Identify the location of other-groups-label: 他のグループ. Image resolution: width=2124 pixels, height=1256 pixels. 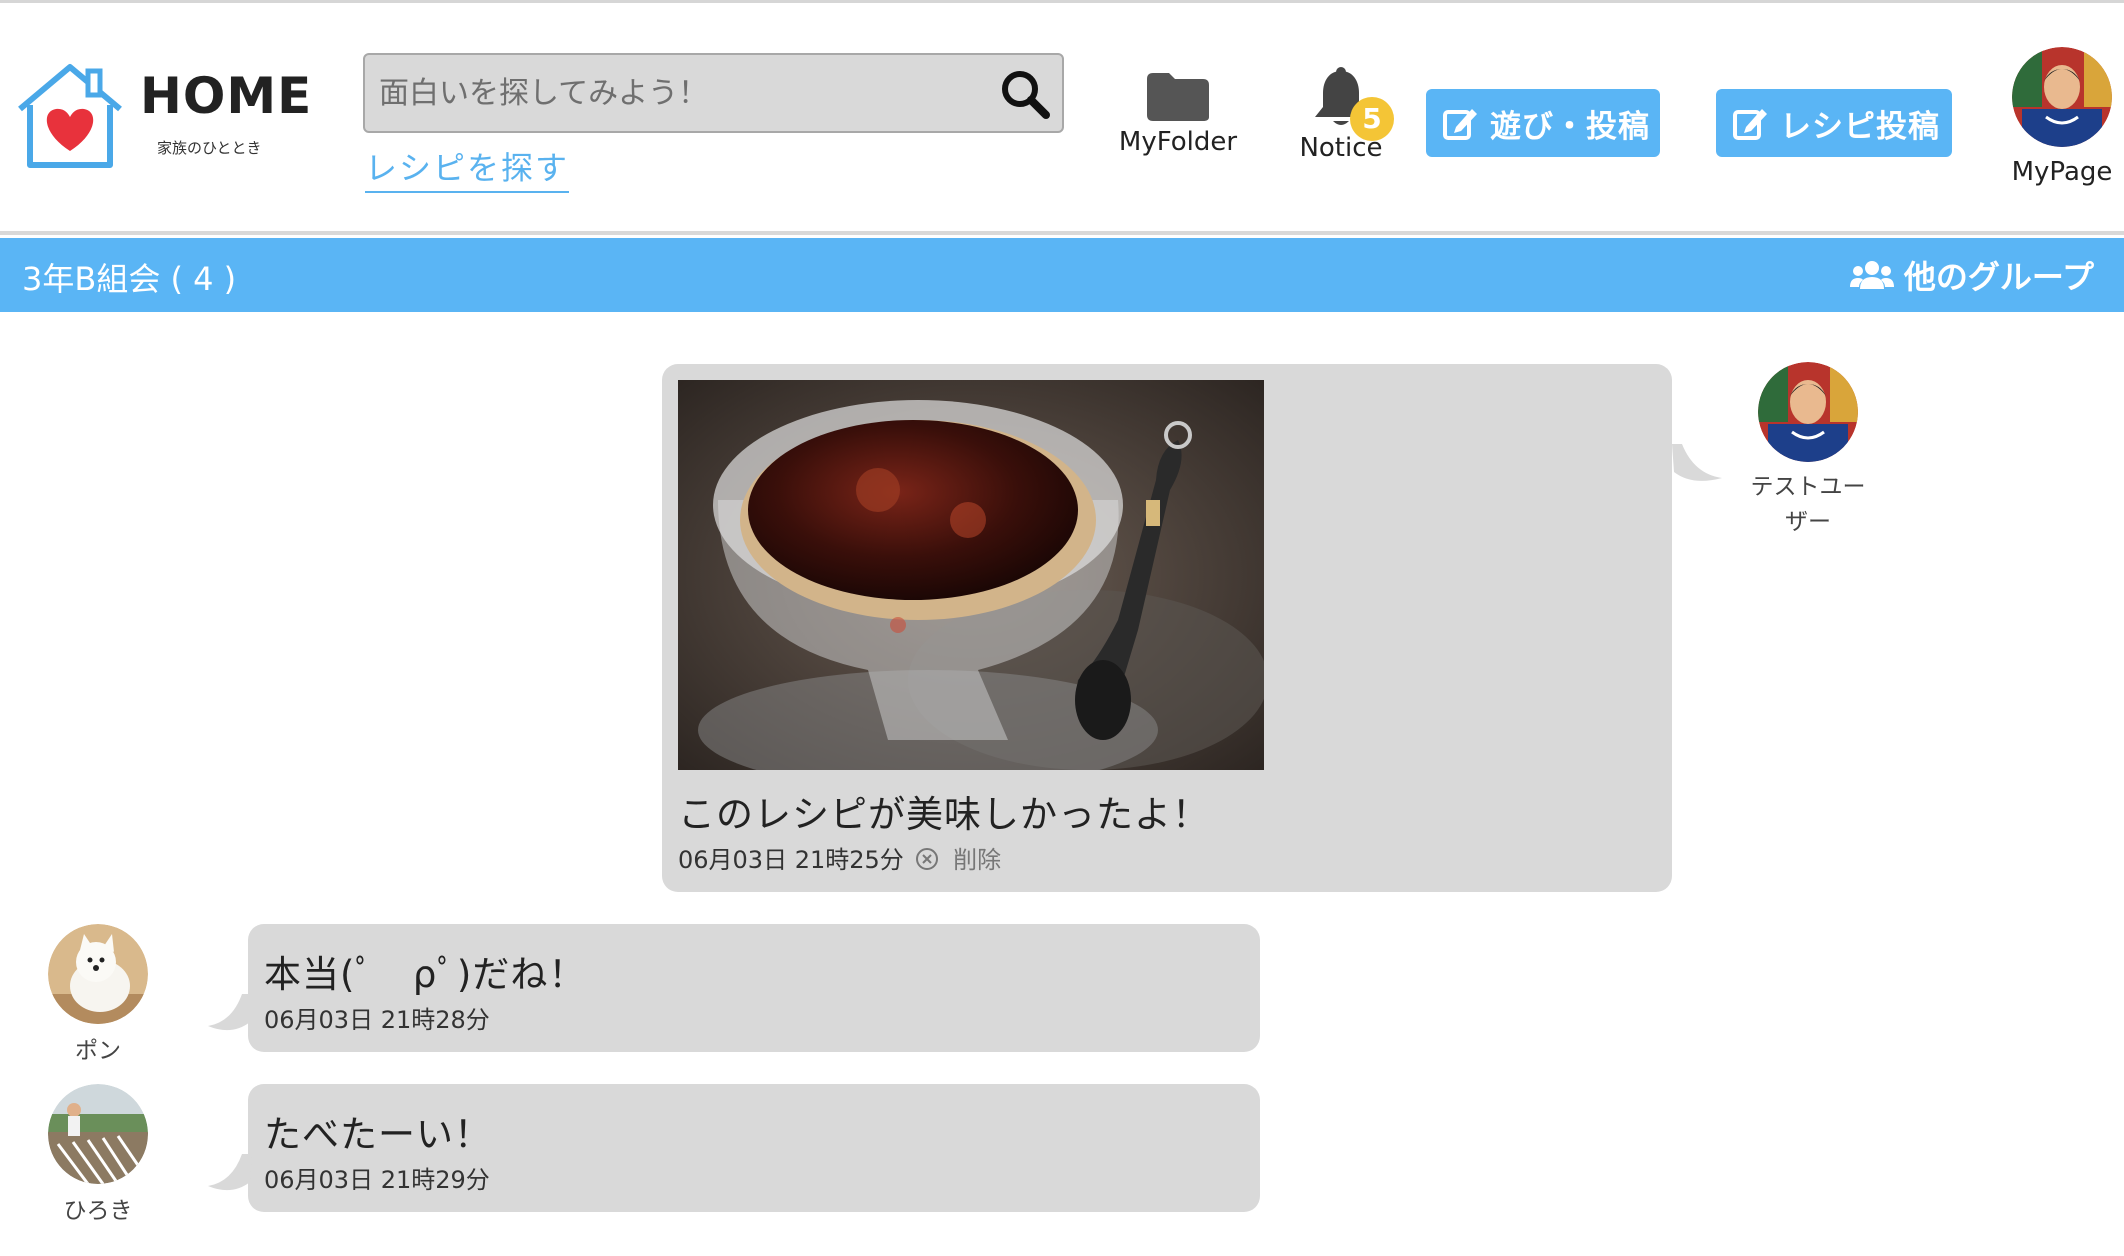
(1998, 277).